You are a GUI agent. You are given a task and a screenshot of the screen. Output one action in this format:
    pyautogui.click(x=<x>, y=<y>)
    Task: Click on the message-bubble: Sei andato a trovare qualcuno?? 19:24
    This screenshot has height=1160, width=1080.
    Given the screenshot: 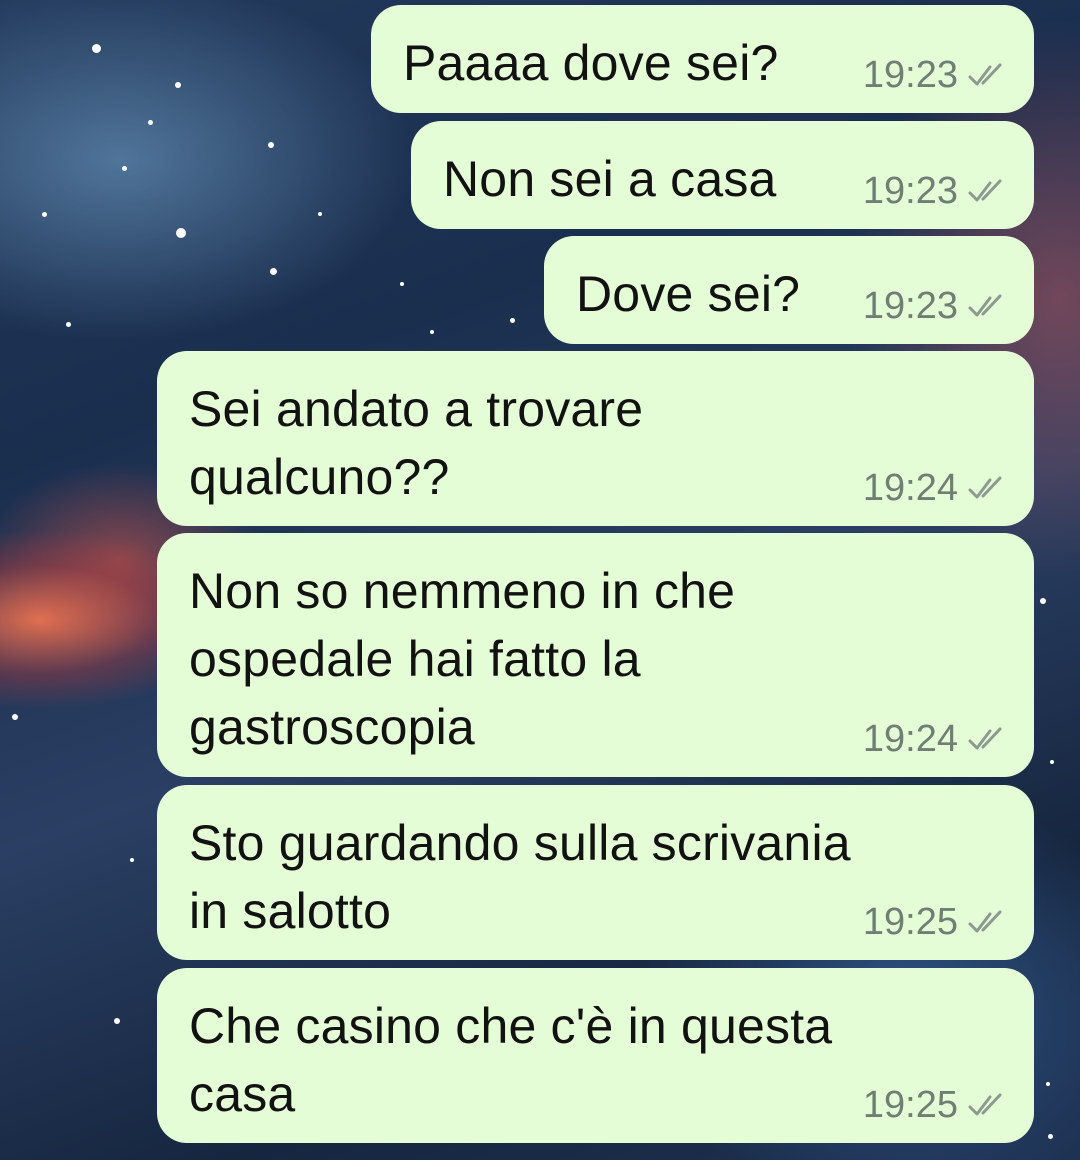 What is the action you would take?
    pyautogui.click(x=595, y=438)
    